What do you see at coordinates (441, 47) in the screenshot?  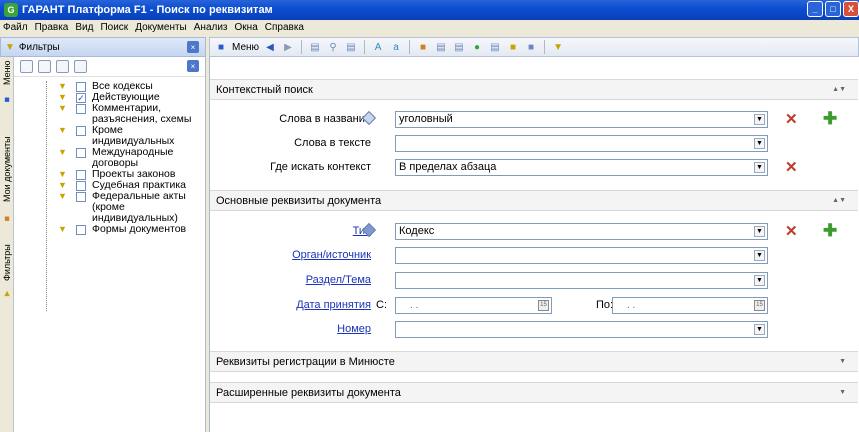 I see `print-icon: ▤` at bounding box center [441, 47].